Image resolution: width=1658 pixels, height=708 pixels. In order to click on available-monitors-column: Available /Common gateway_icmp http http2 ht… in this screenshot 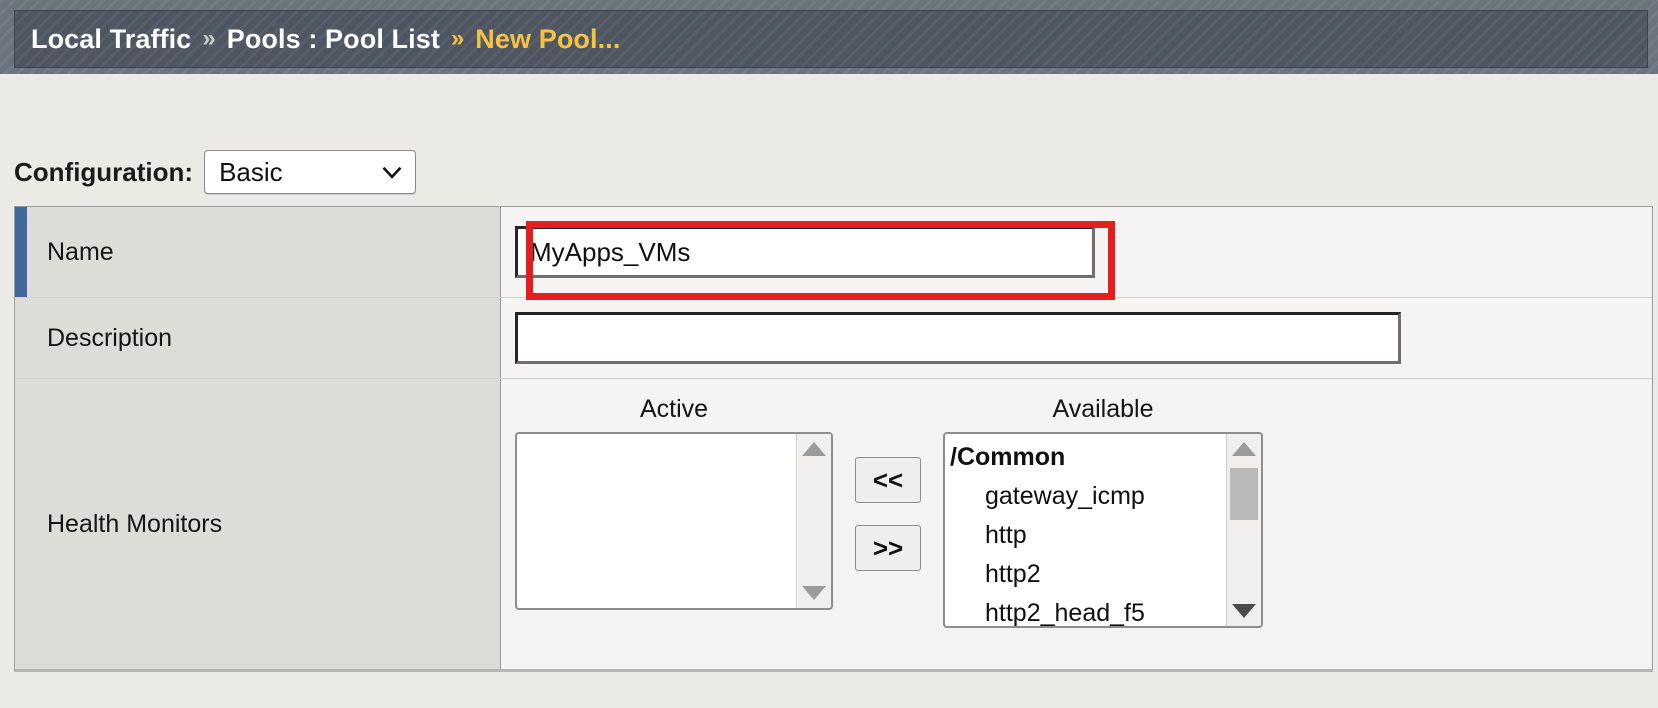, I will do `click(1103, 511)`.